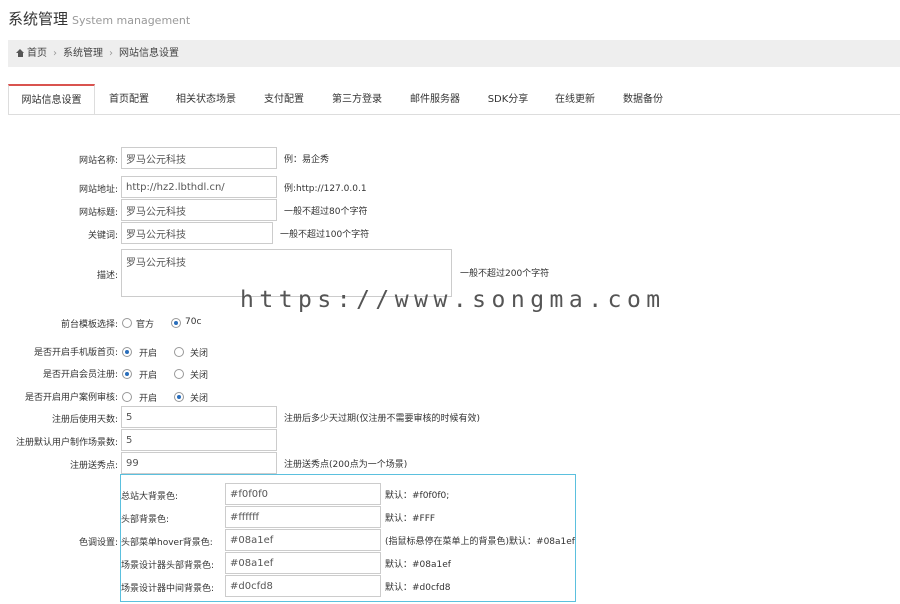 Image resolution: width=900 pixels, height=604 pixels. I want to click on template-radio-70c, so click(176, 323).